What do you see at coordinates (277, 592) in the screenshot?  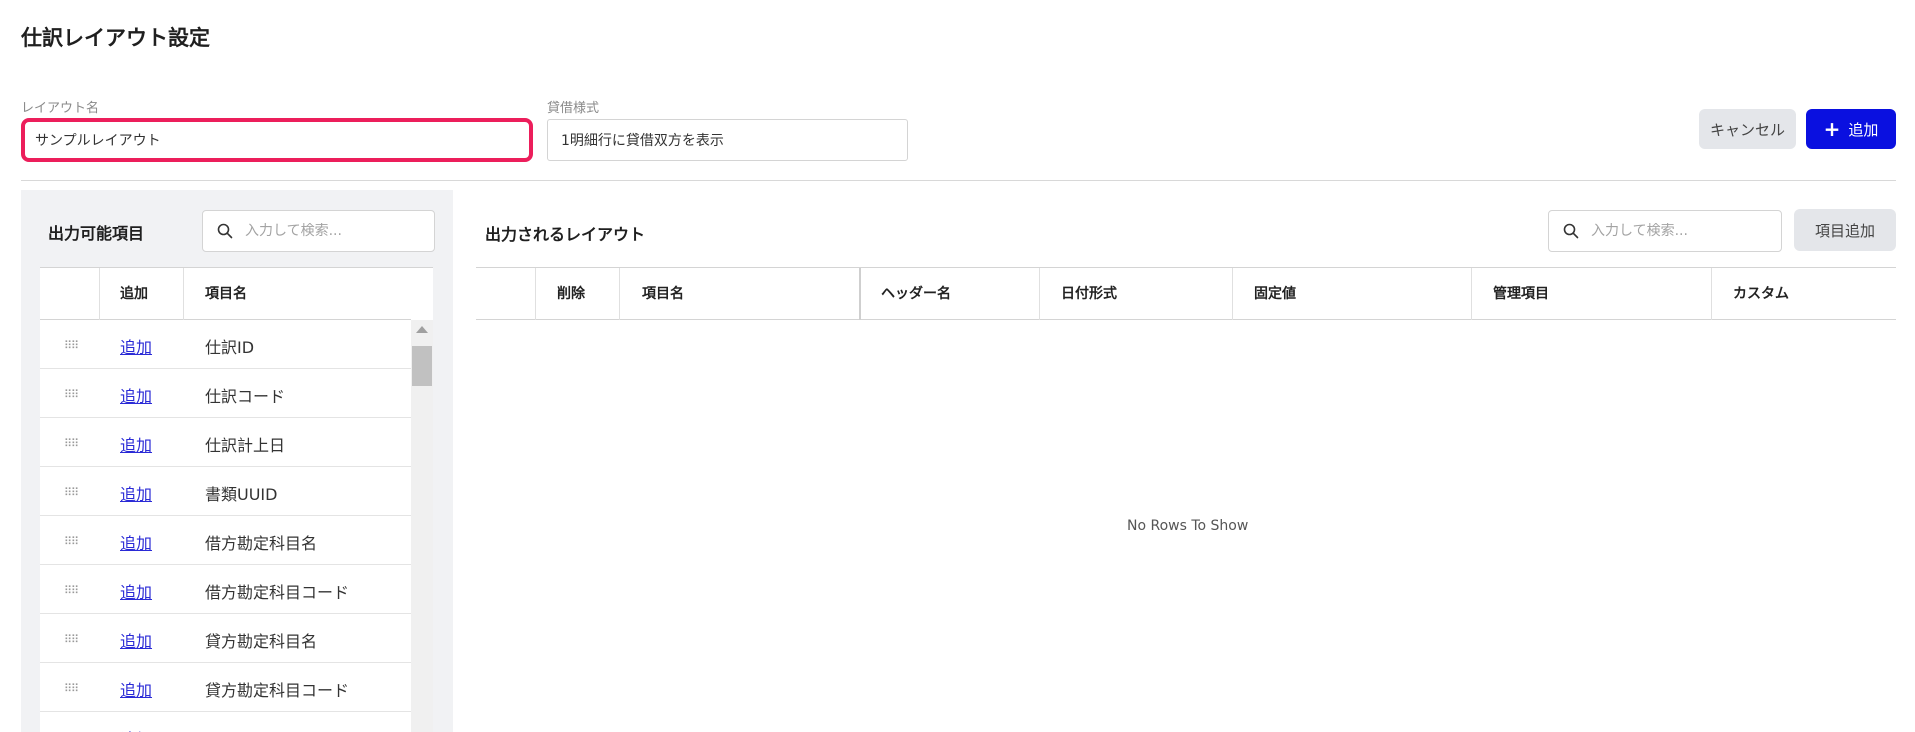 I see `item-name: 借方勘定科目コード` at bounding box center [277, 592].